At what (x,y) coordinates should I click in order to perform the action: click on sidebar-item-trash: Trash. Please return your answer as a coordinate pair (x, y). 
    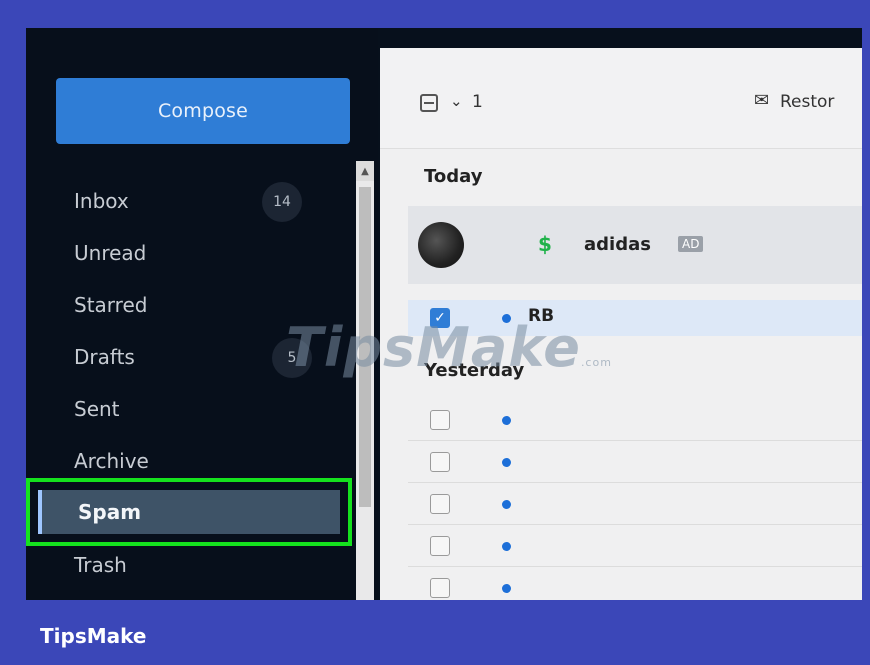
    Looking at the image, I should click on (100, 565).